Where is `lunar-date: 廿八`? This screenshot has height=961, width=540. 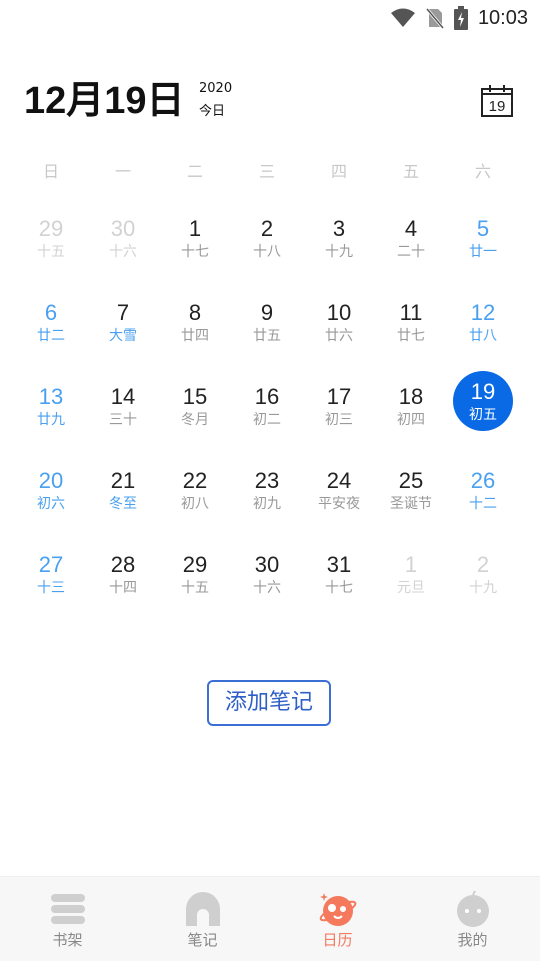
lunar-date: 廿八 is located at coordinates (483, 336).